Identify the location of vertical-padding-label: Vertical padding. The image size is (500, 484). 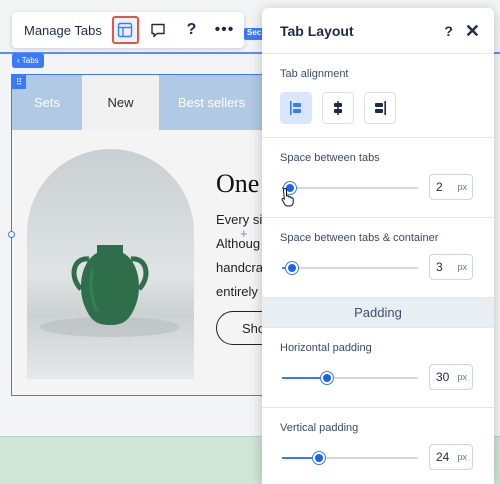
(319, 428).